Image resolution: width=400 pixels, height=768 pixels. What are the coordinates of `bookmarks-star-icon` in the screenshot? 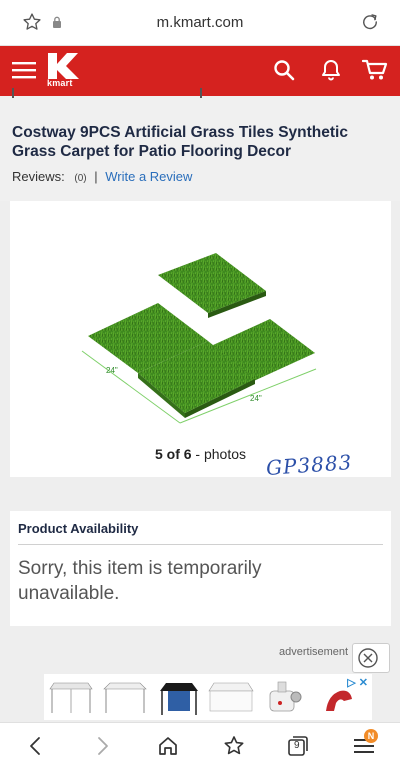 It's located at (234, 746).